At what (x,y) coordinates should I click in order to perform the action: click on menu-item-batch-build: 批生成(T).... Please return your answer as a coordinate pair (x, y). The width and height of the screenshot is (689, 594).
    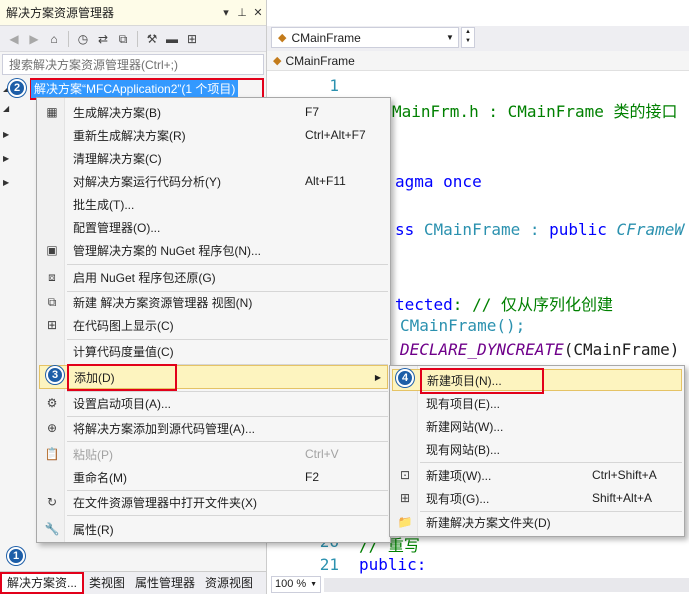
    Looking at the image, I should click on (213, 204).